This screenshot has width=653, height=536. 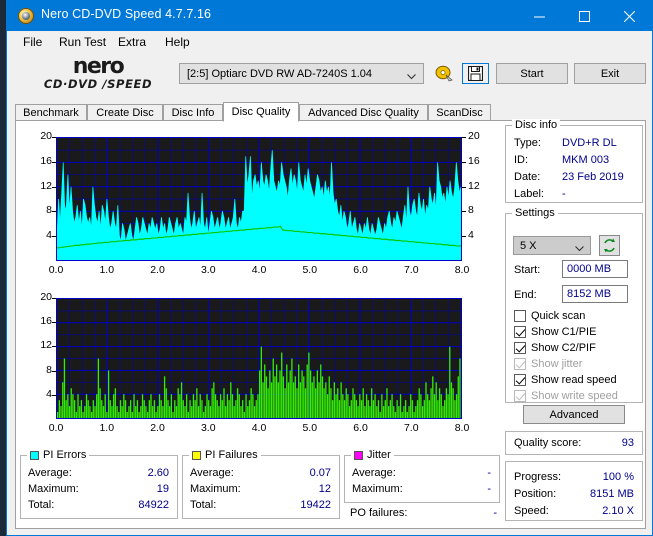 What do you see at coordinates (595, 294) in the screenshot?
I see `end-mb-field: 8152 MB` at bounding box center [595, 294].